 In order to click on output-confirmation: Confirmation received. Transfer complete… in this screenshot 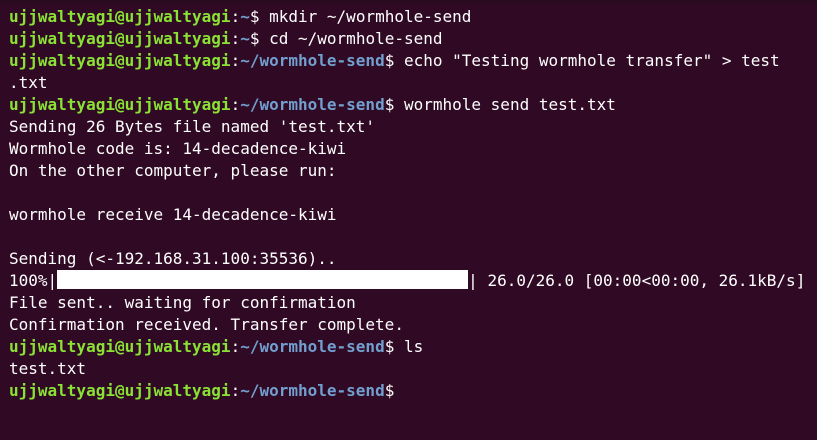, I will do `click(413, 325)`.